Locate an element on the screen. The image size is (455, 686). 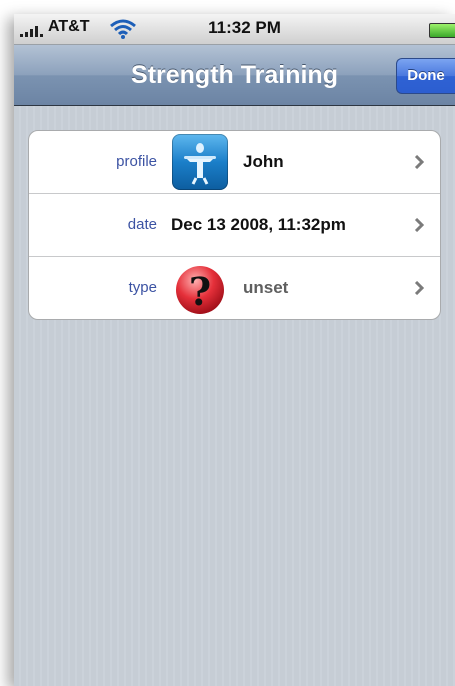
done-button: Done is located at coordinates (425, 76).